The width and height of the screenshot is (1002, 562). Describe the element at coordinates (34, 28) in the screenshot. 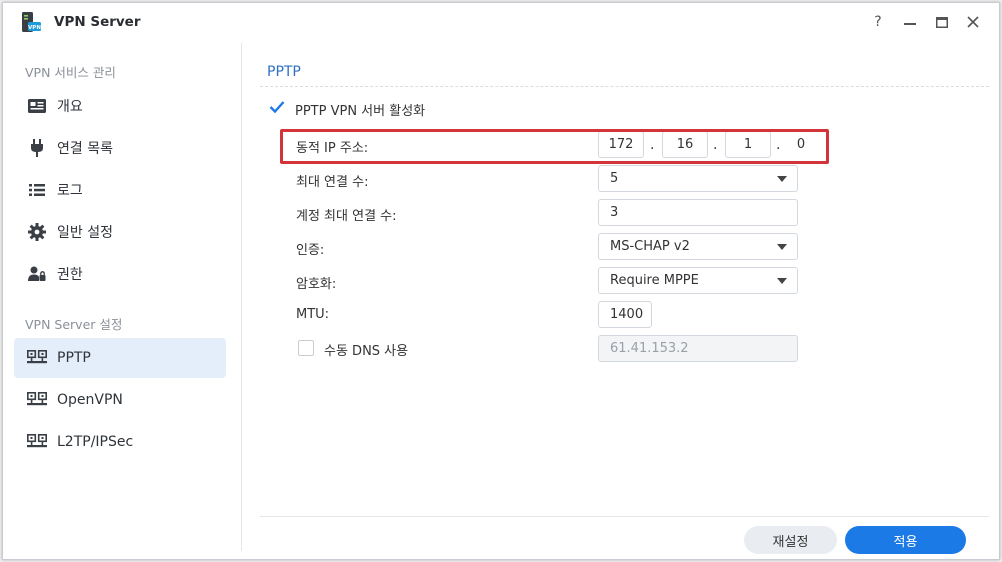

I see `svg-text: VPN` at that location.